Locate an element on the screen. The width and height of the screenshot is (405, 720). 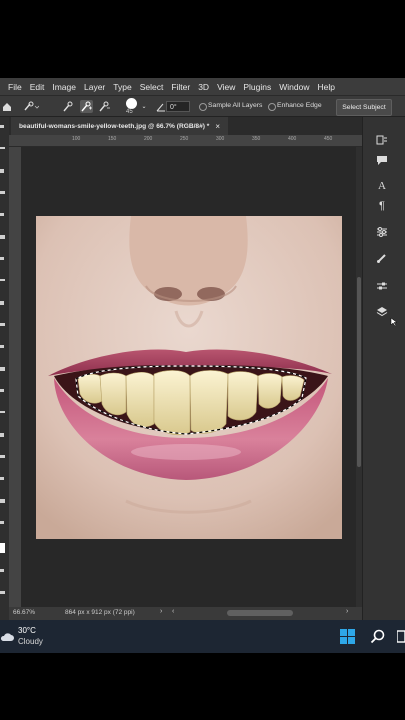
close-icon: × is located at coordinates (217, 126).